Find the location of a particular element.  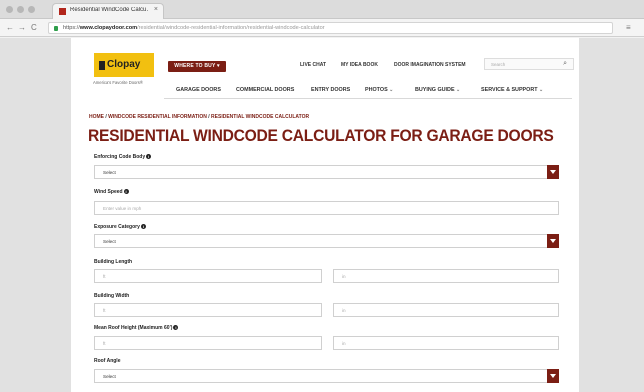

building-width-label: Building Width is located at coordinates (112, 296).